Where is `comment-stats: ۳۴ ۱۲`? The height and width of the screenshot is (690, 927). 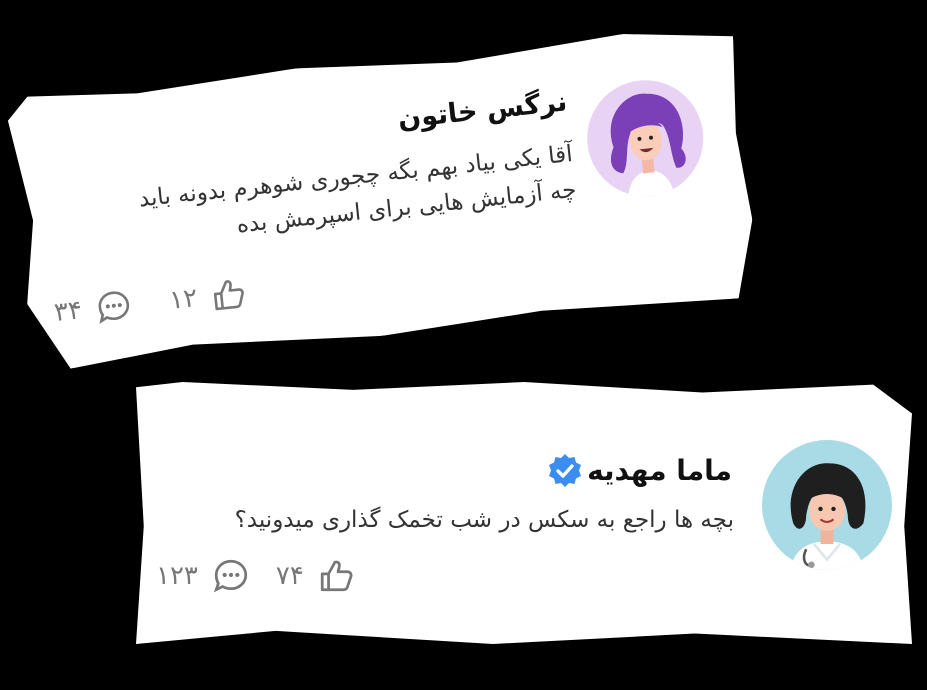
comment-stats: ۳۴ ۱۲ is located at coordinates (150, 303).